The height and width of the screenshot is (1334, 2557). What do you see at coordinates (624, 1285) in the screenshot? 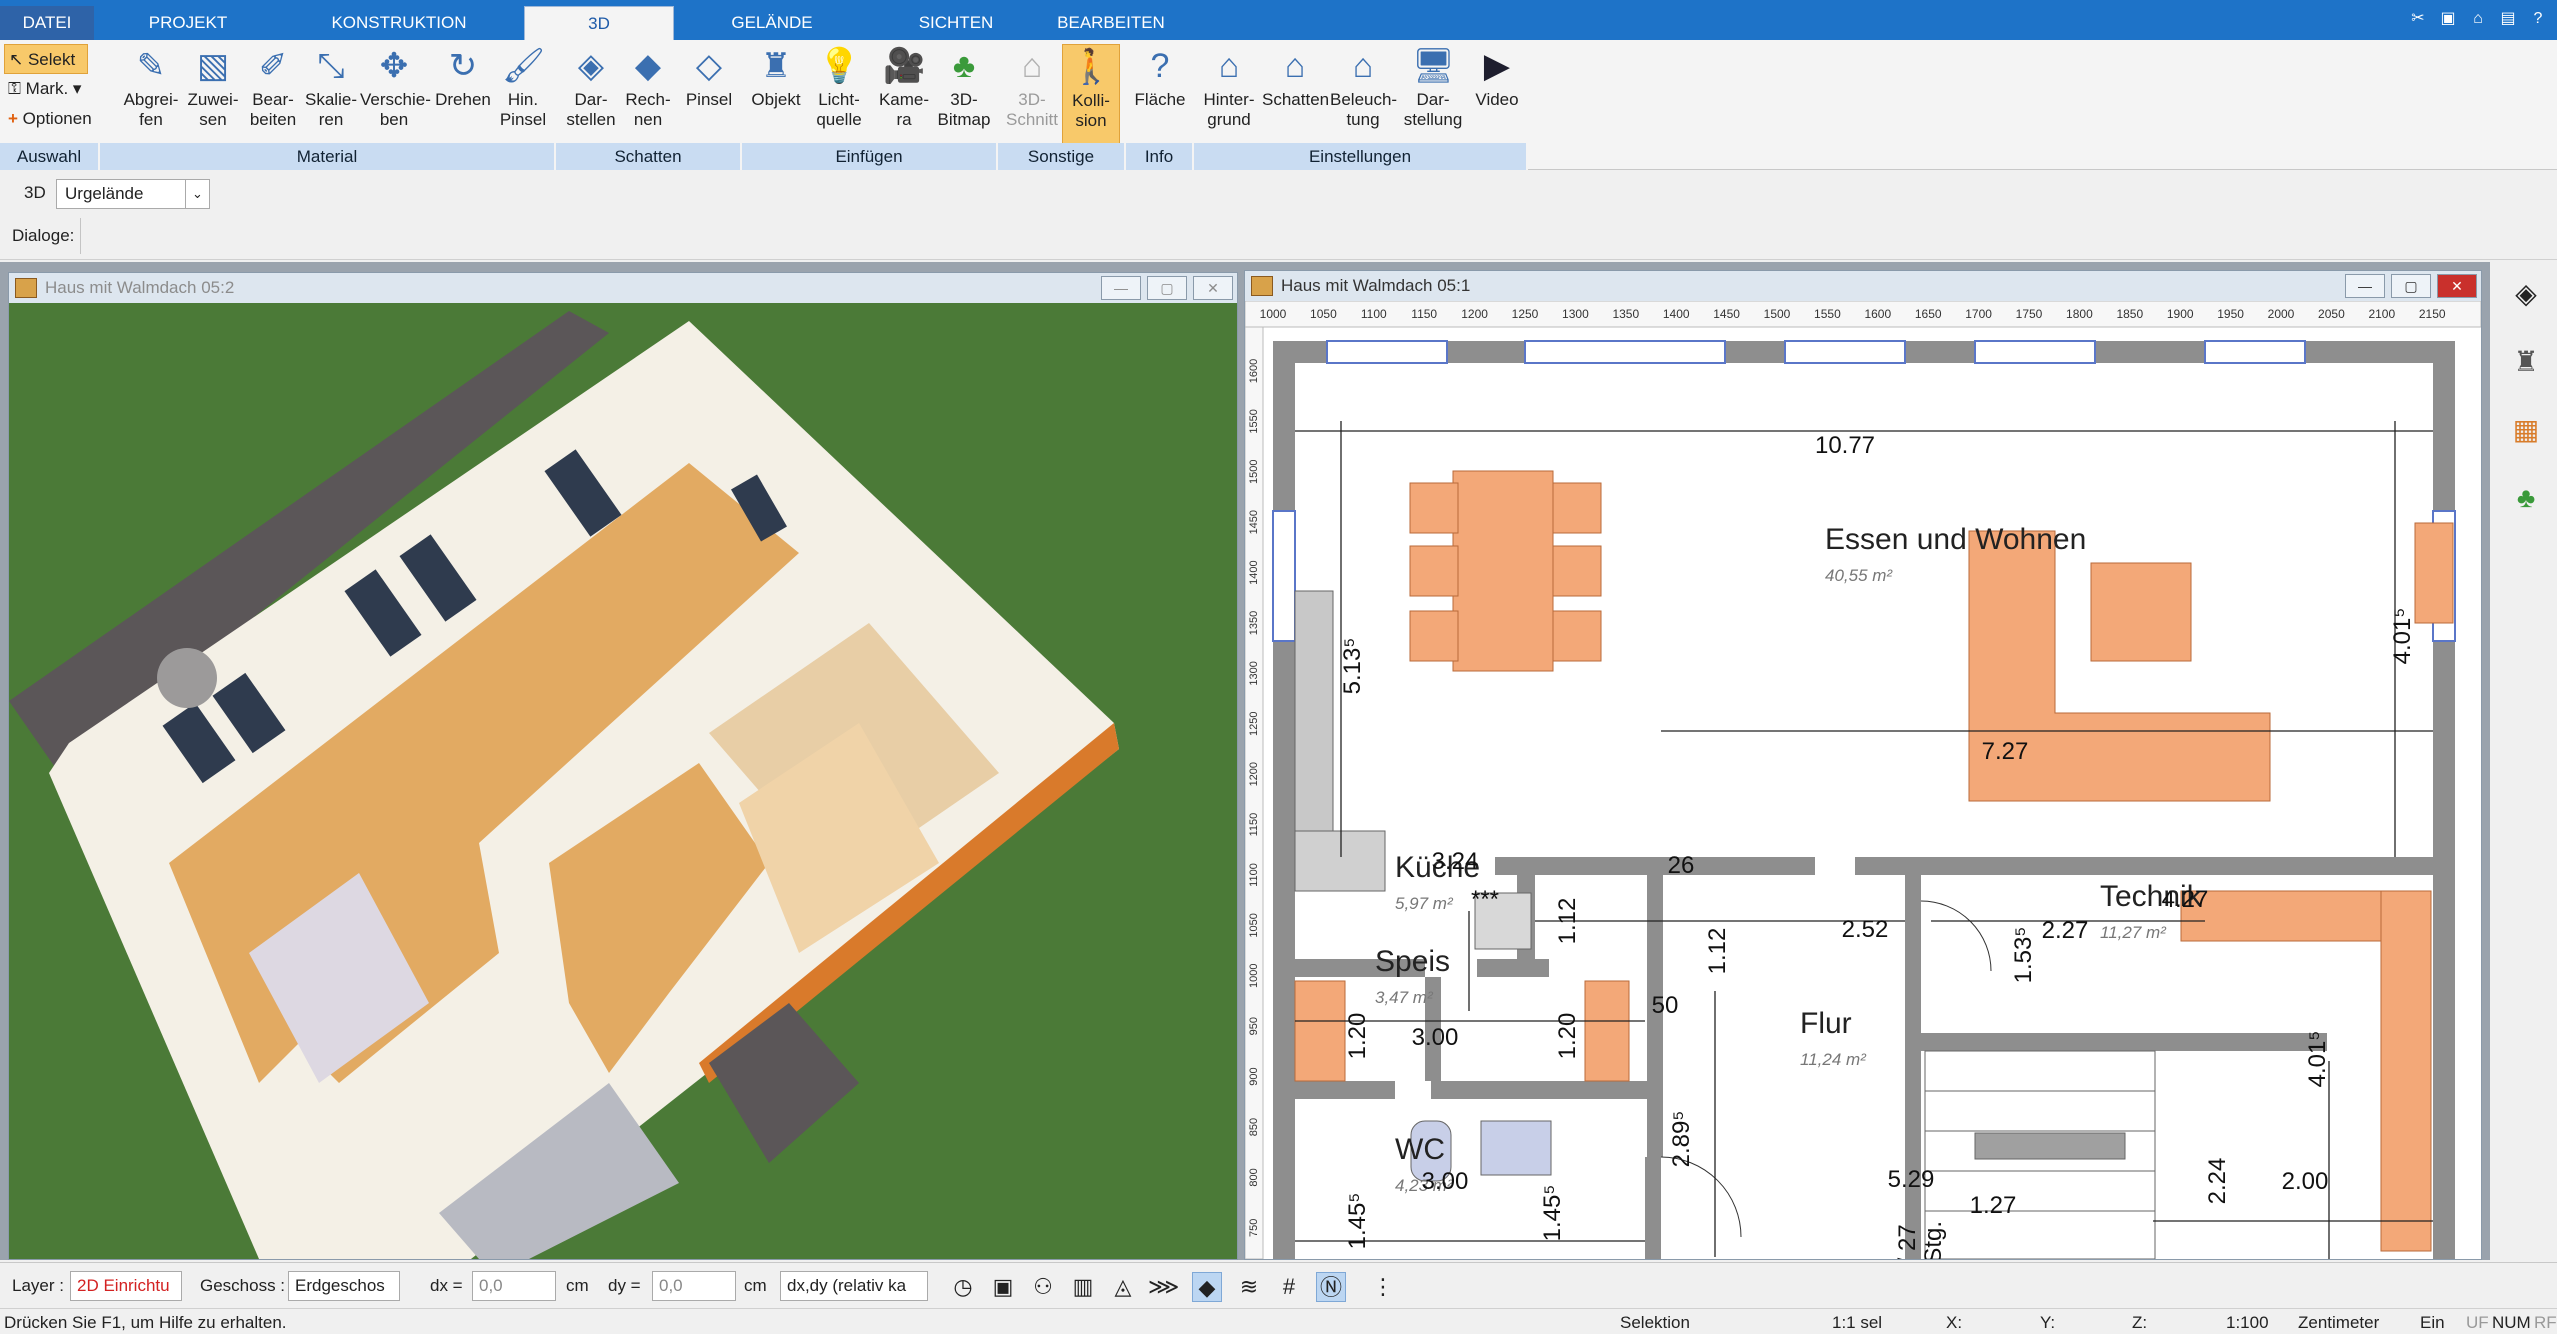
I see `dy-label: dy =` at bounding box center [624, 1285].